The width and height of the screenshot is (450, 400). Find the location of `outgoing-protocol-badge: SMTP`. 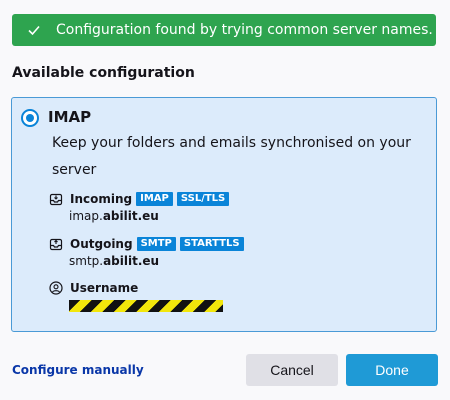

outgoing-protocol-badge: SMTP is located at coordinates (156, 244).